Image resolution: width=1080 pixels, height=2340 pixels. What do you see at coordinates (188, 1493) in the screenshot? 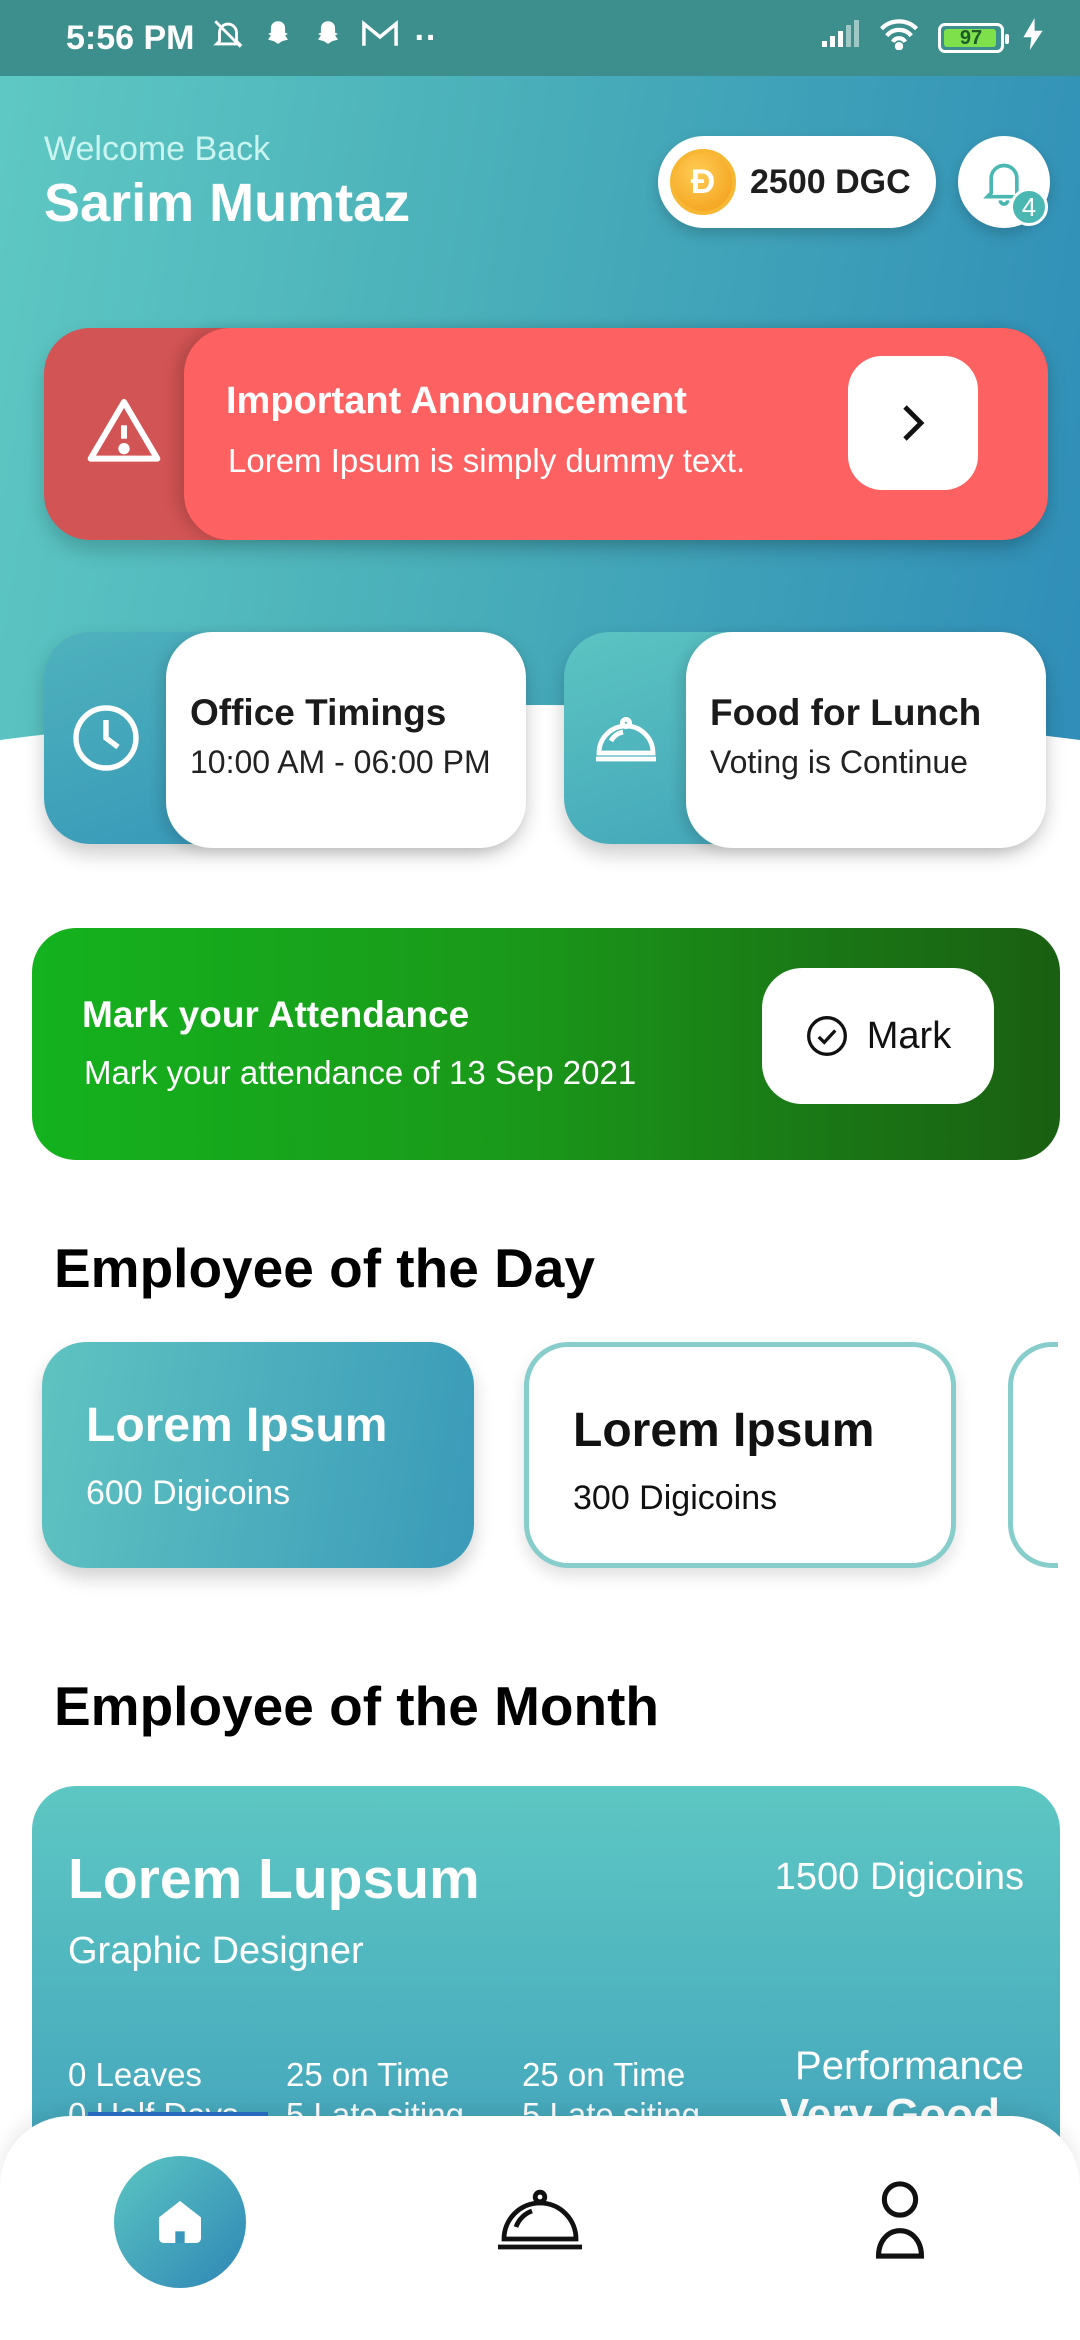
I see `employee-coins: 600 Digicoins` at bounding box center [188, 1493].